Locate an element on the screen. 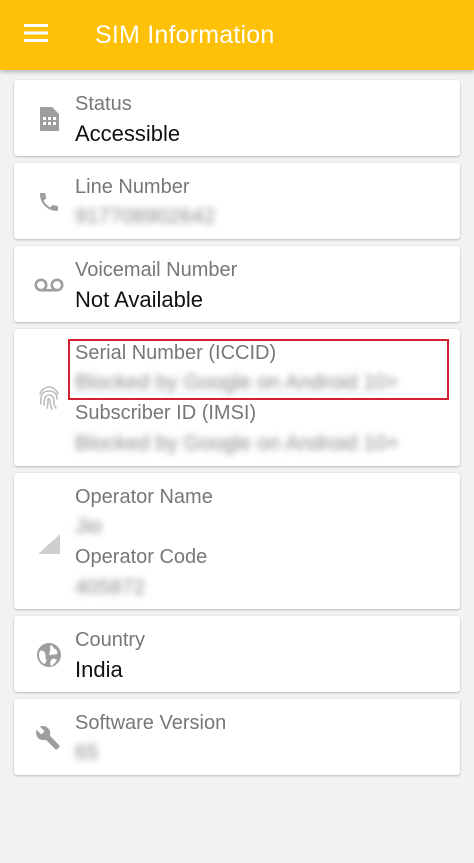 The width and height of the screenshot is (474, 863). country-card: Country India is located at coordinates (237, 654).